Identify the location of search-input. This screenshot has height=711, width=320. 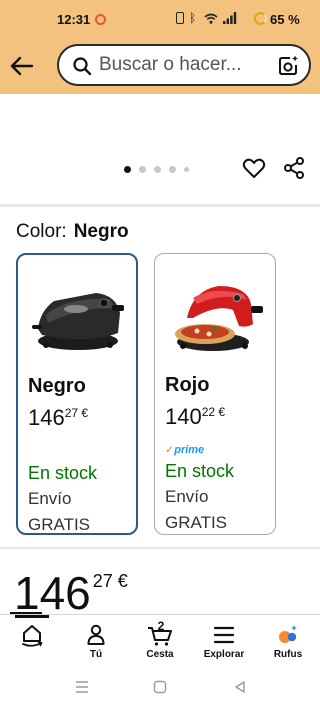
(185, 65).